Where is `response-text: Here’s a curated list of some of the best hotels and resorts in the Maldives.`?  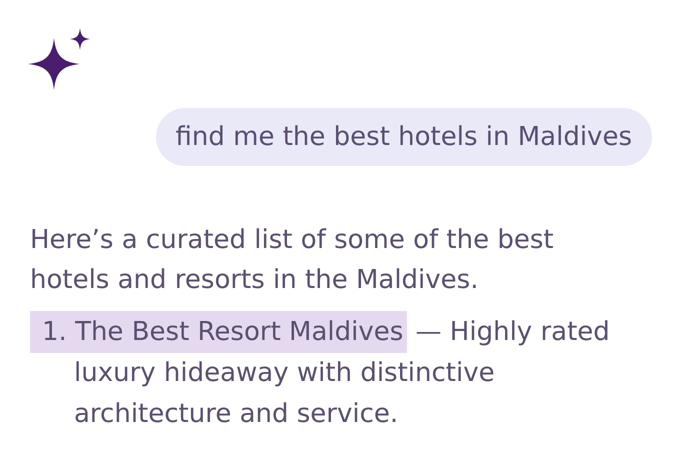 response-text: Here’s a curated list of some of the best hotels and resorts in the Maldives. is located at coordinates (292, 260).